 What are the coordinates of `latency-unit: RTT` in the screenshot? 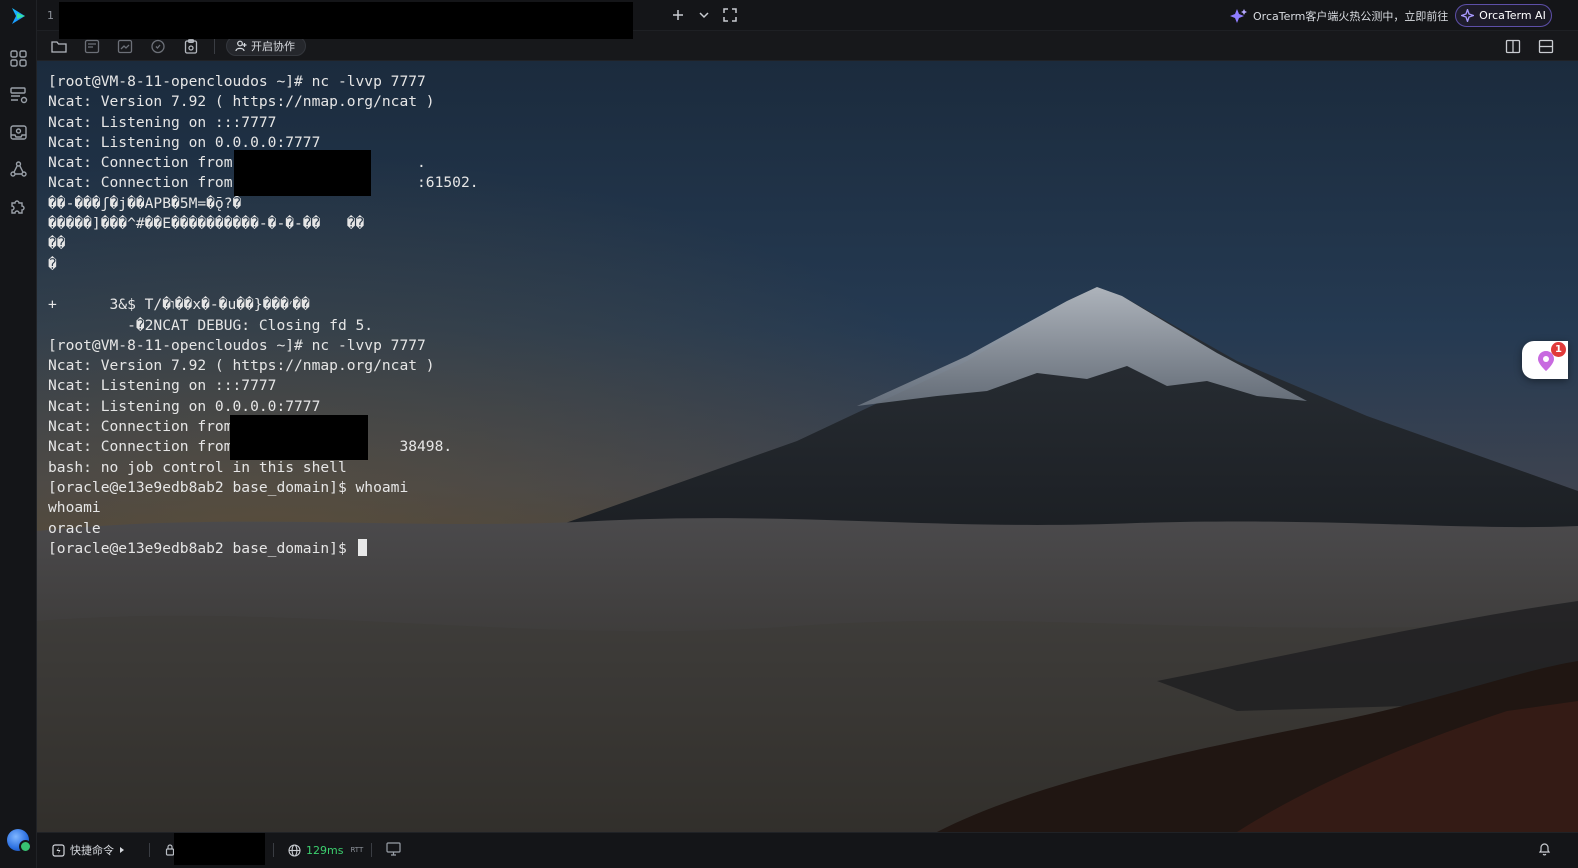 It's located at (357, 850).